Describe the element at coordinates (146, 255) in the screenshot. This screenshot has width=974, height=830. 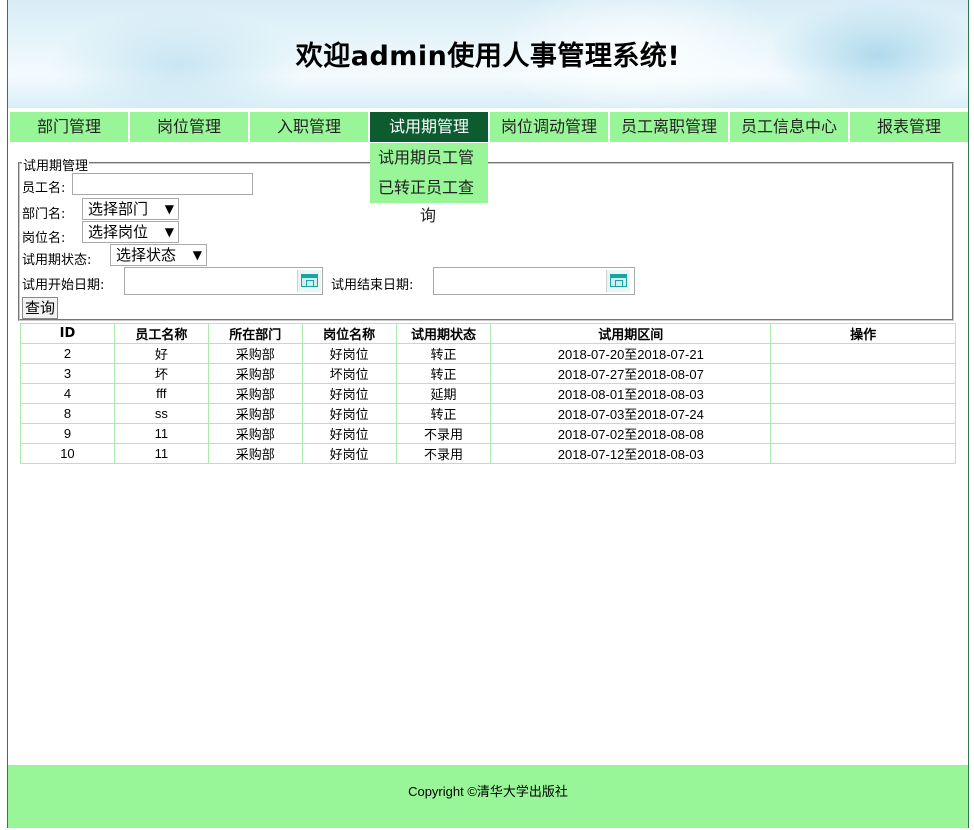
I see `status-select-value: 选择状态` at that location.